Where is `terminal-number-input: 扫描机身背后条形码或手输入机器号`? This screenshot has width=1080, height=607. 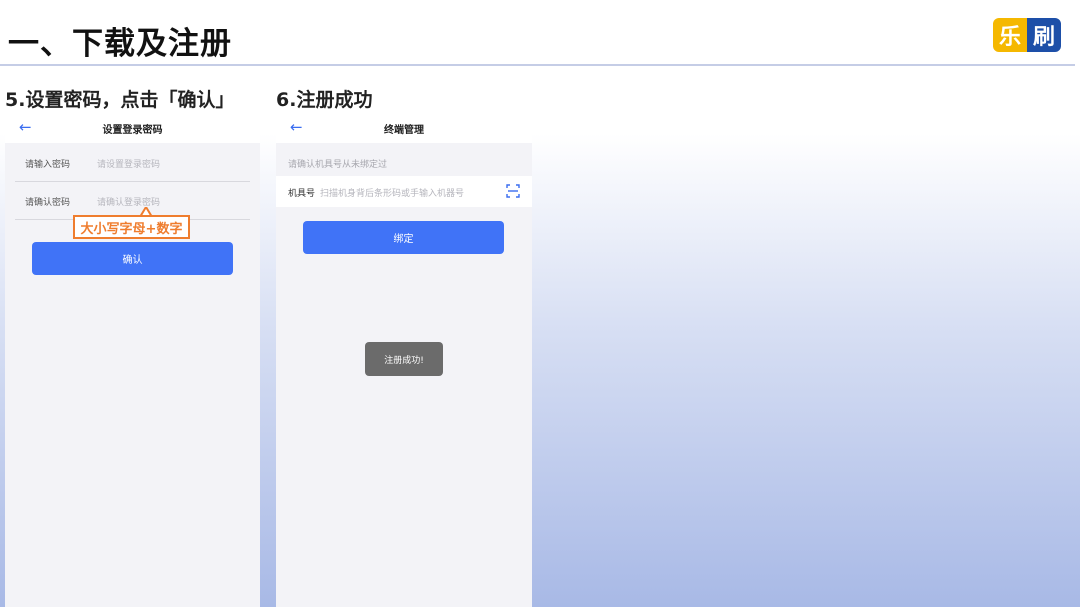 terminal-number-input: 扫描机身背后条形码或手输入机器号 is located at coordinates (392, 192).